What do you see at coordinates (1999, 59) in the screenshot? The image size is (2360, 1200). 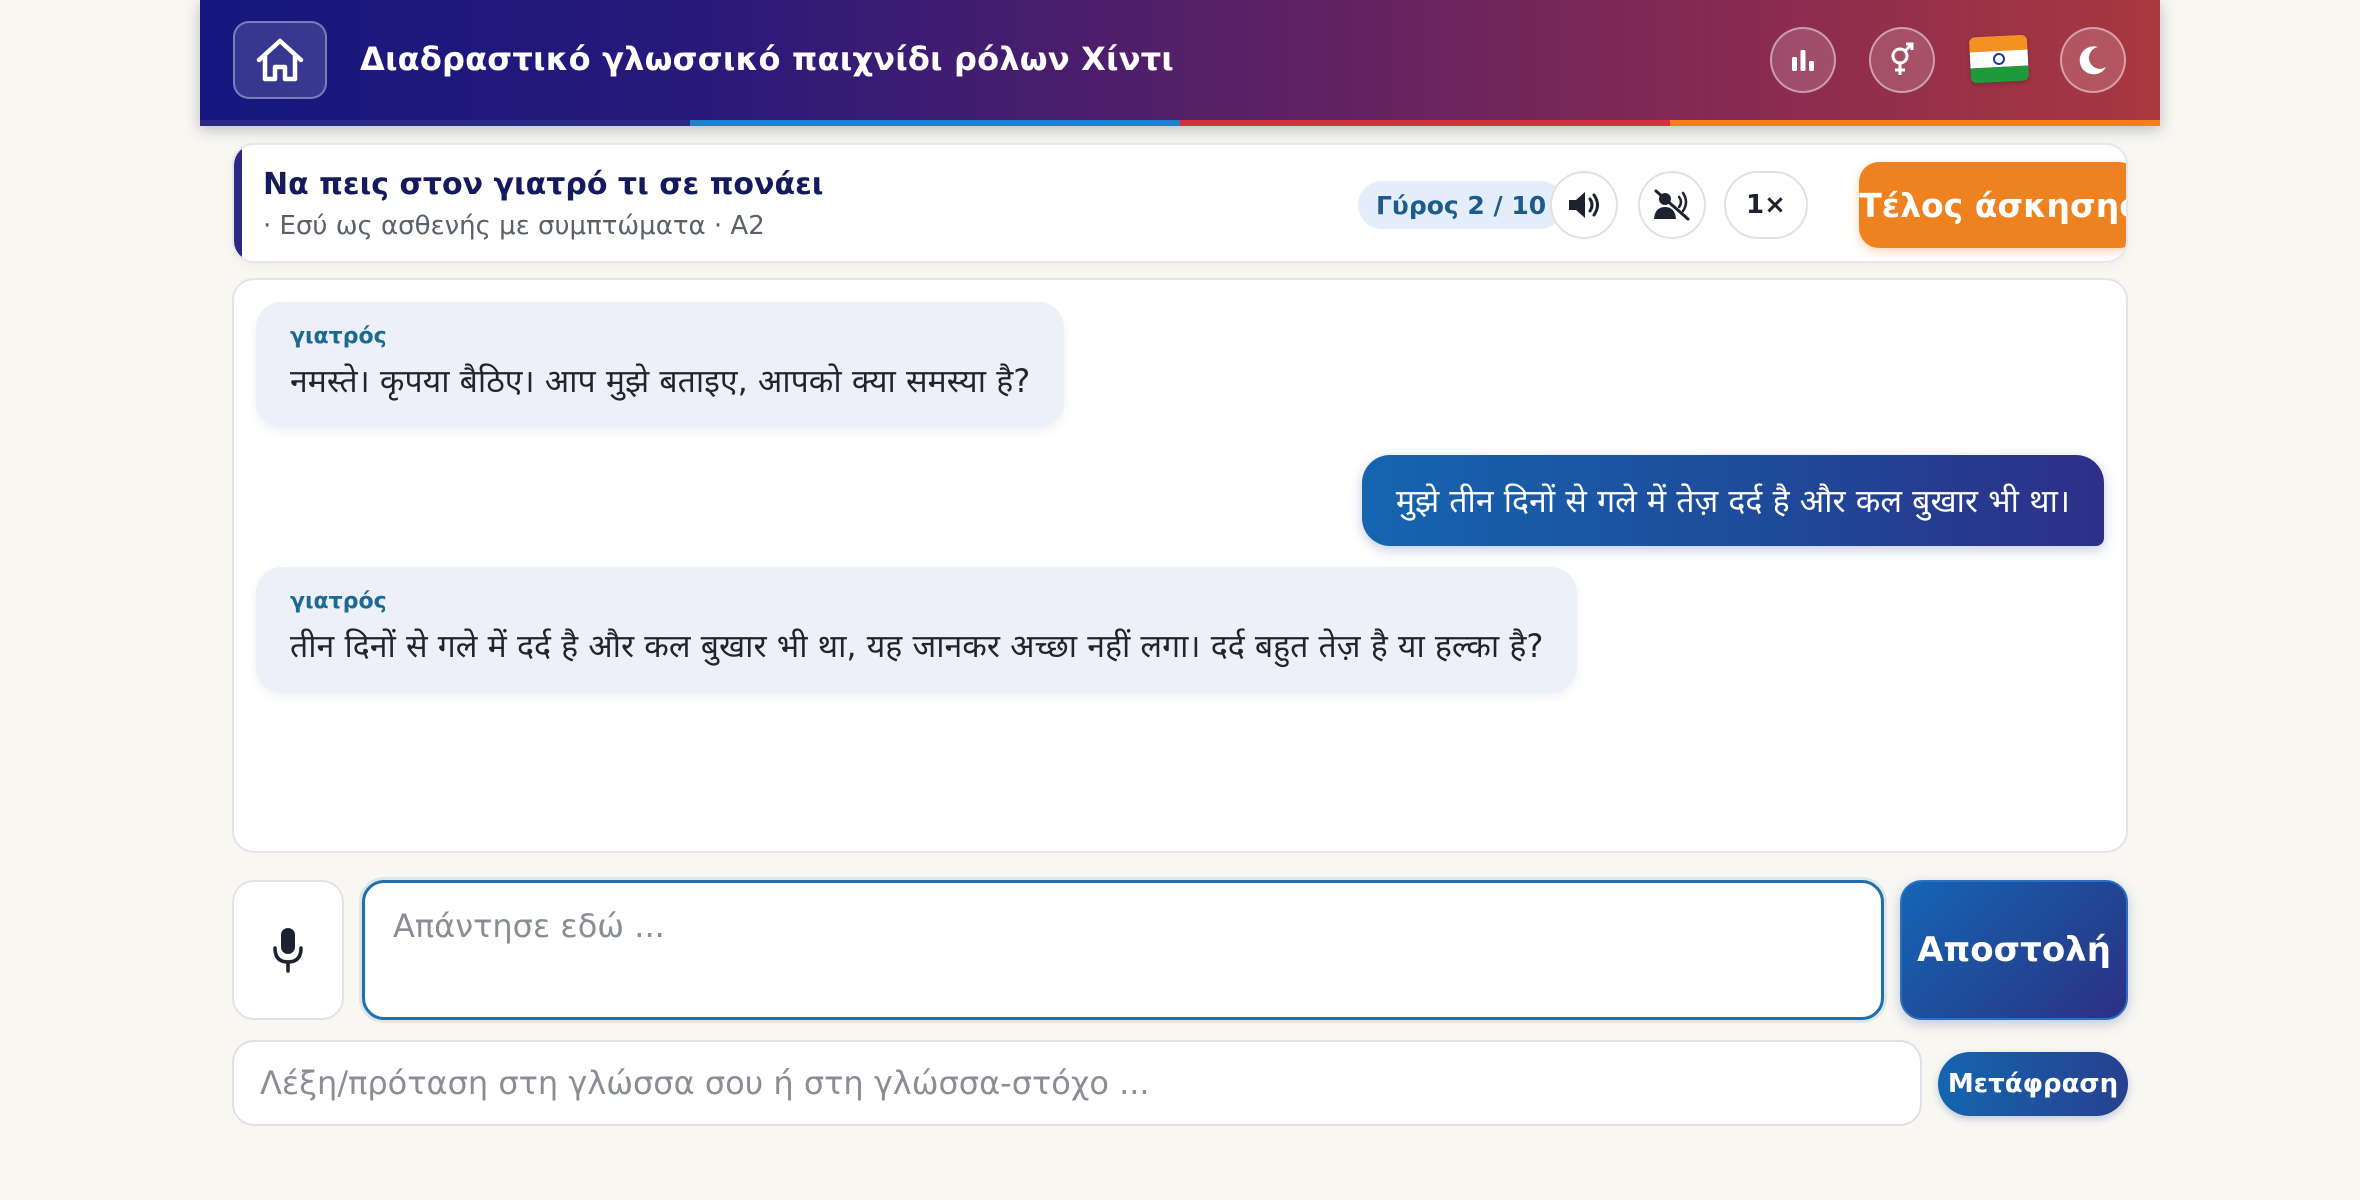 I see `india-flag-icon` at bounding box center [1999, 59].